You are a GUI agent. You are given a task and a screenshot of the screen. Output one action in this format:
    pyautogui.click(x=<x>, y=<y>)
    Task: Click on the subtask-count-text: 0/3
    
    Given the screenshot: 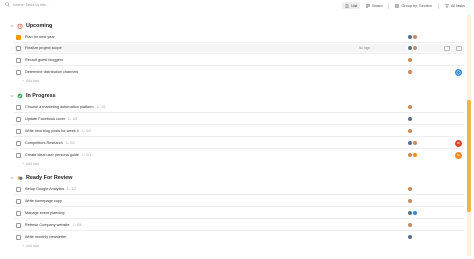 What is the action you would take?
    pyautogui.click(x=88, y=131)
    